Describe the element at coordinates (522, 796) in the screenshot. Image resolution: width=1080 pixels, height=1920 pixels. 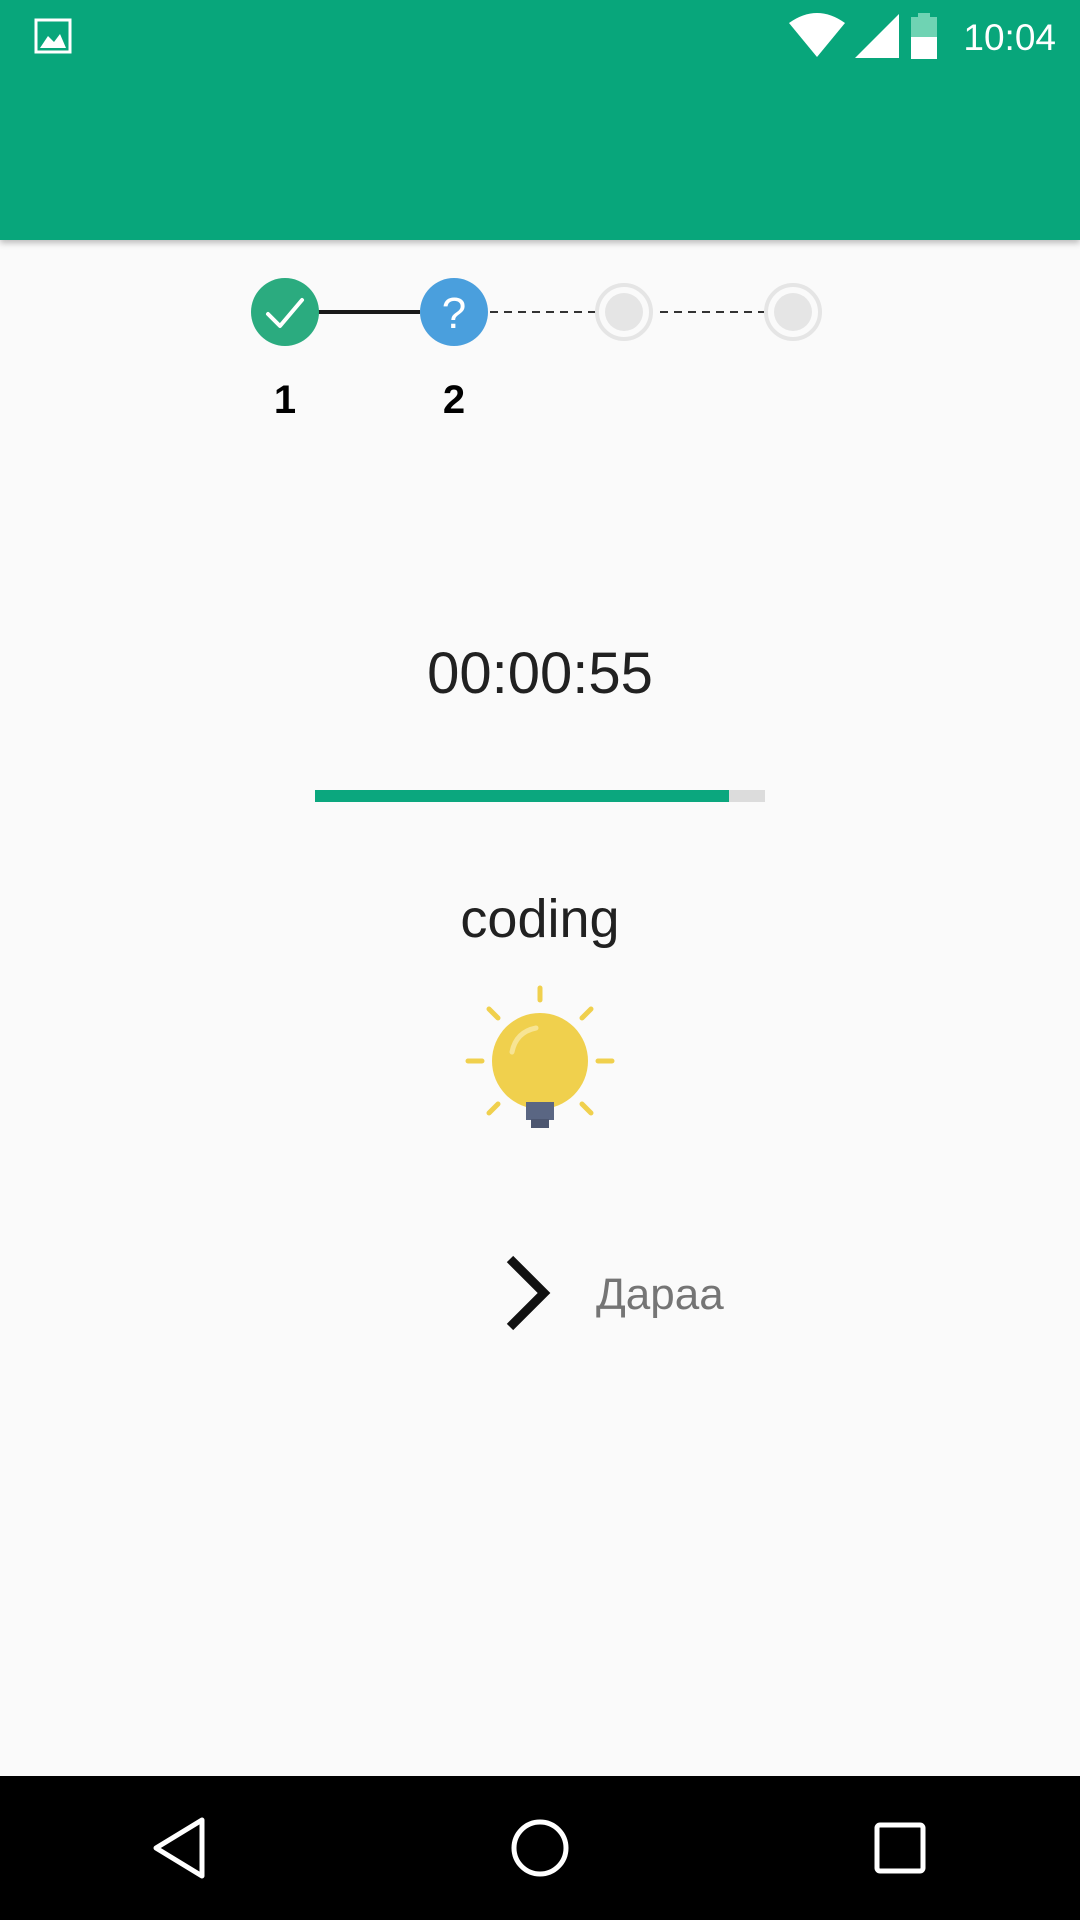
I see `timer-progress-fill` at that location.